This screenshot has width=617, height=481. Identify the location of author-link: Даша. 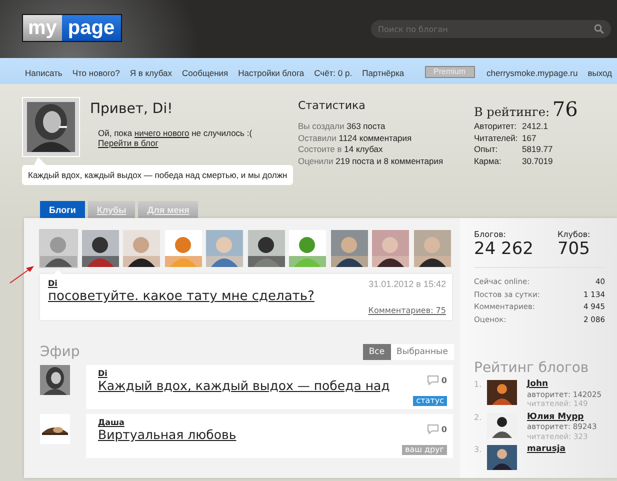
(167, 422).